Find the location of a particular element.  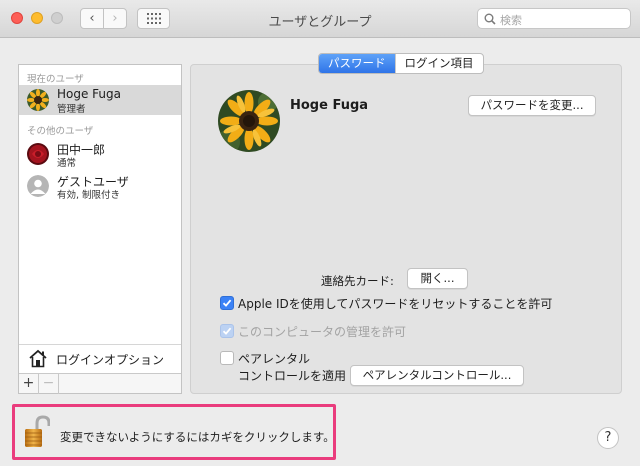

parental-checkbox is located at coordinates (227, 358).